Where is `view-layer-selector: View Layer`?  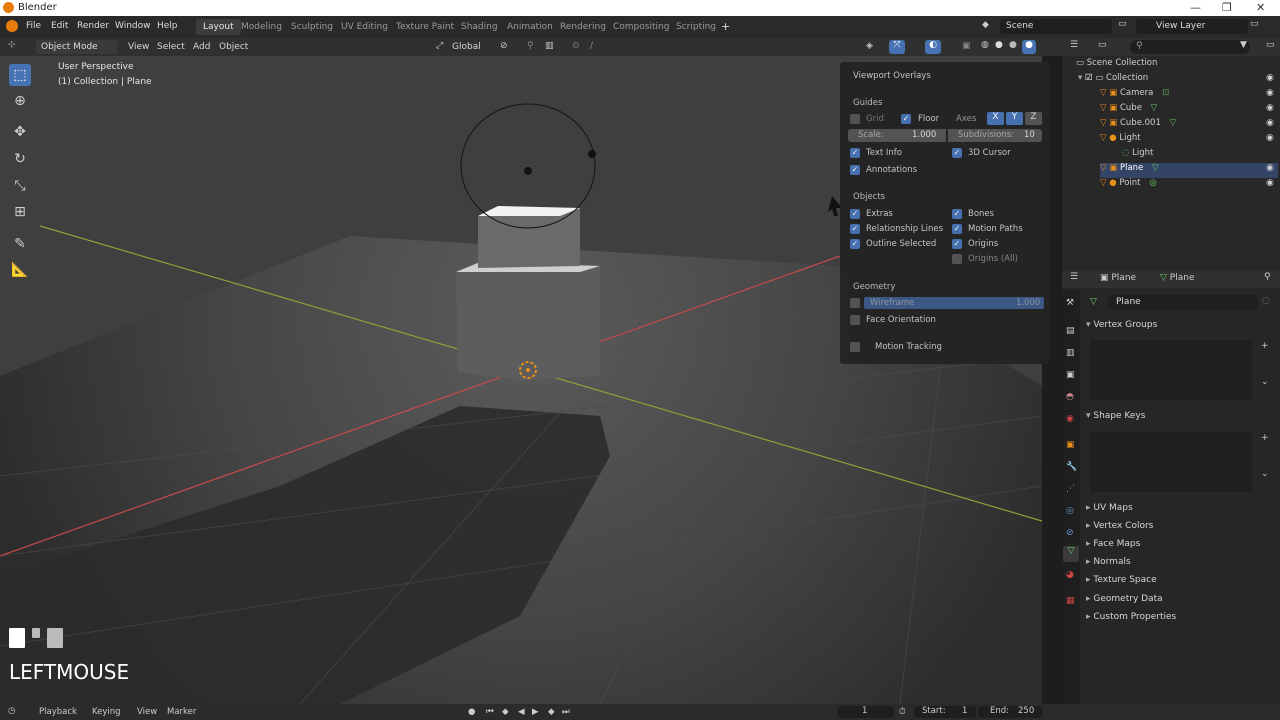 view-layer-selector: View Layer is located at coordinates (1192, 26).